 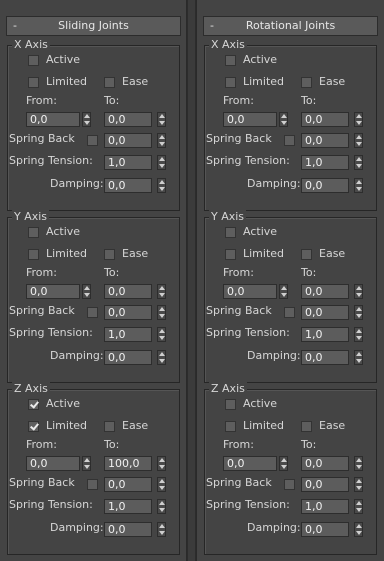 What do you see at coordinates (93, 26) in the screenshot?
I see `rollout-header: - Sliding Joints` at bounding box center [93, 26].